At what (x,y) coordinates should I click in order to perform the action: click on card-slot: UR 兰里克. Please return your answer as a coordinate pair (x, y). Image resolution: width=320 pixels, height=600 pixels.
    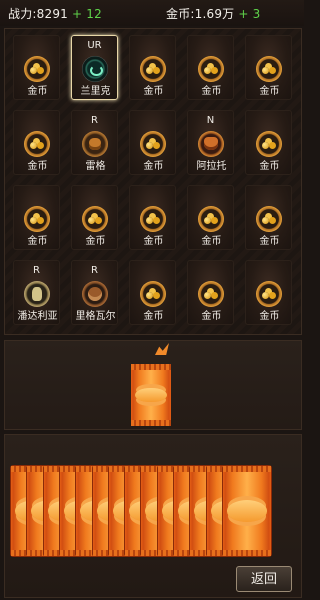
    Looking at the image, I should click on (94, 67).